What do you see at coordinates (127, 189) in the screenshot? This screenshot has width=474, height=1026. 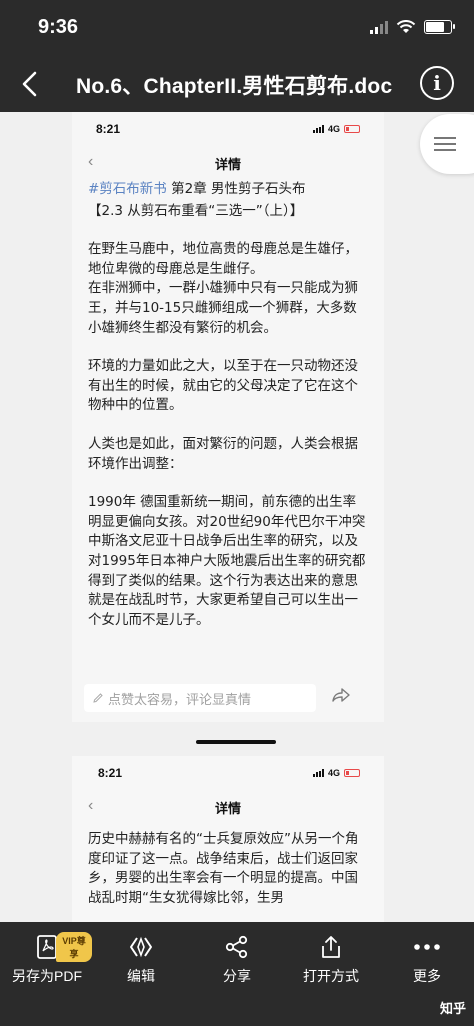 I see `hashtag-link: #剪石布新书` at bounding box center [127, 189].